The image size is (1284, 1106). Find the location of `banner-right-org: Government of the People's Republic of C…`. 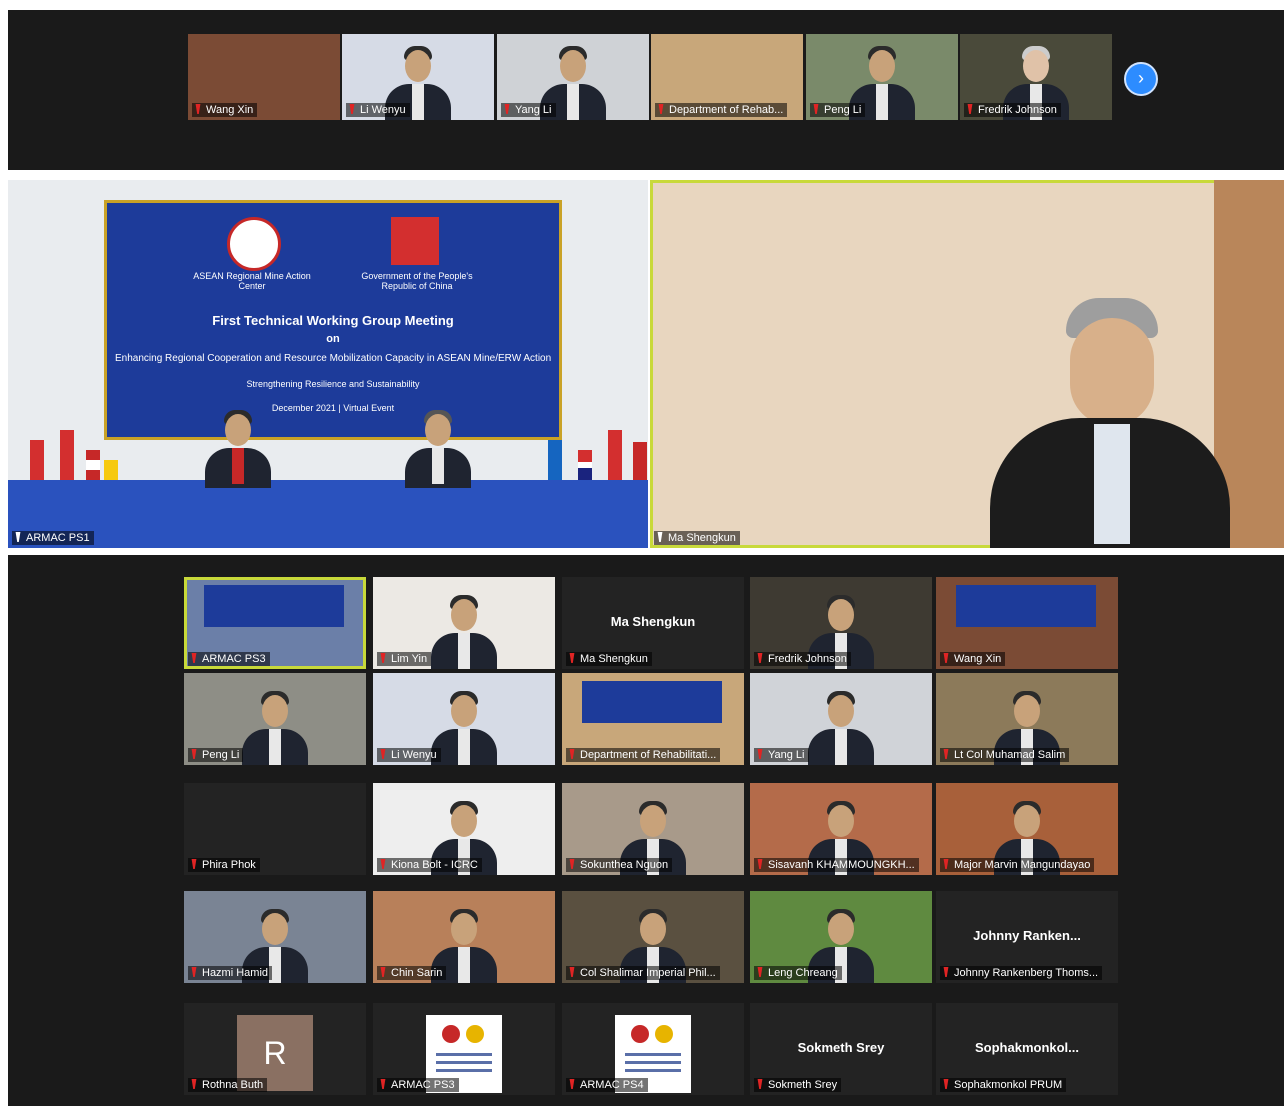

banner-right-org: Government of the People's Republic of C… is located at coordinates (417, 281).